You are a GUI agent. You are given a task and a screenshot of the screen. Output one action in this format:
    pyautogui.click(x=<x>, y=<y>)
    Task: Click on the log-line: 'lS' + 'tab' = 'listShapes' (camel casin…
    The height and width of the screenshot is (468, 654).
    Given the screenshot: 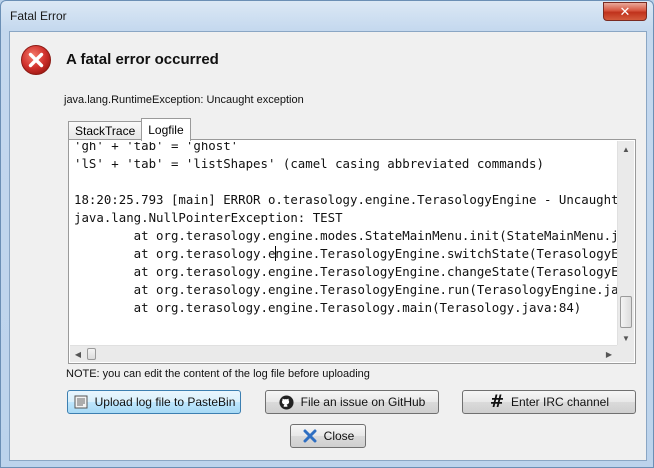 What is the action you would take?
    pyautogui.click(x=309, y=163)
    